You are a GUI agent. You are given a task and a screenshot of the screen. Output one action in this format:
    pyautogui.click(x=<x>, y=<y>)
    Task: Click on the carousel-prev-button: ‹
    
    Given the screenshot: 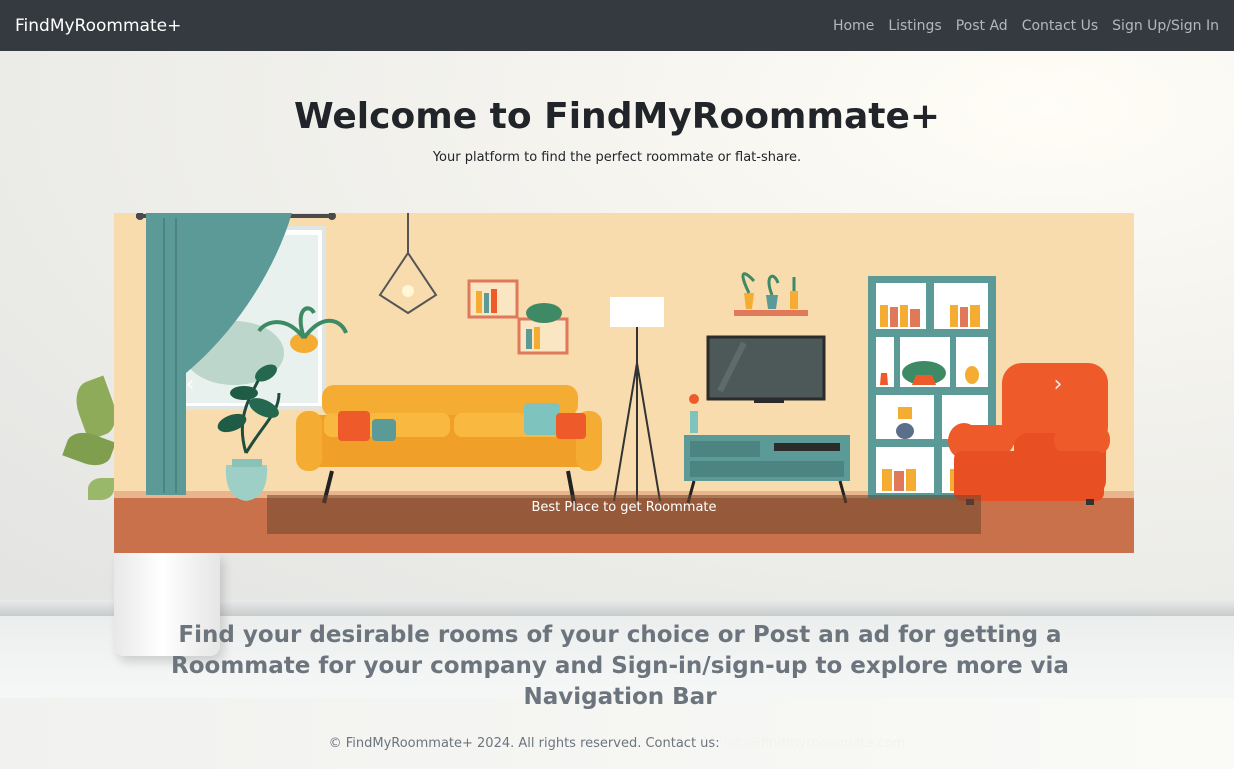 What is the action you would take?
    pyautogui.click(x=190, y=385)
    